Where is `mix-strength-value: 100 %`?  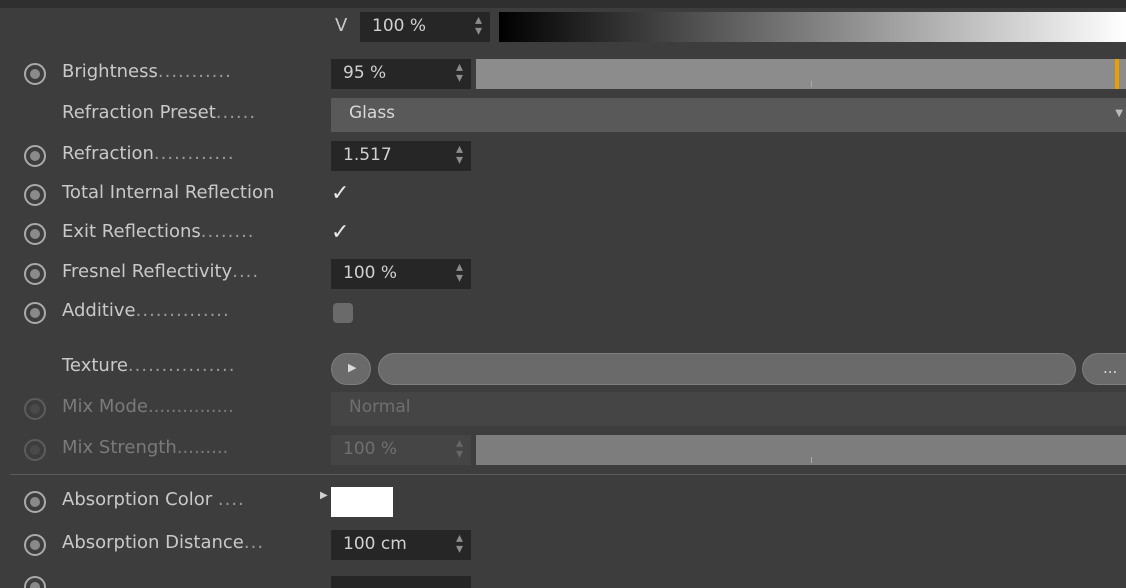
mix-strength-value: 100 % is located at coordinates (370, 449).